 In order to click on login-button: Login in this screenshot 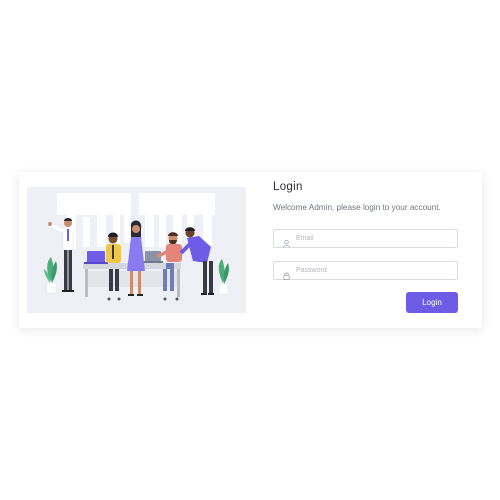, I will do `click(432, 302)`.